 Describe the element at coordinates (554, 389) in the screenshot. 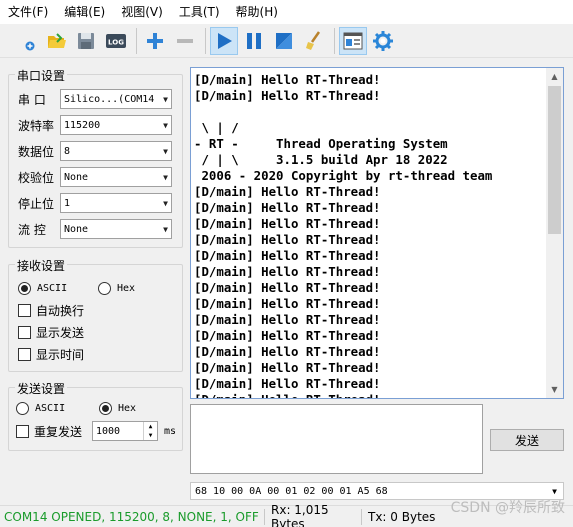

I see `scroll-down-icon: ▼` at that location.